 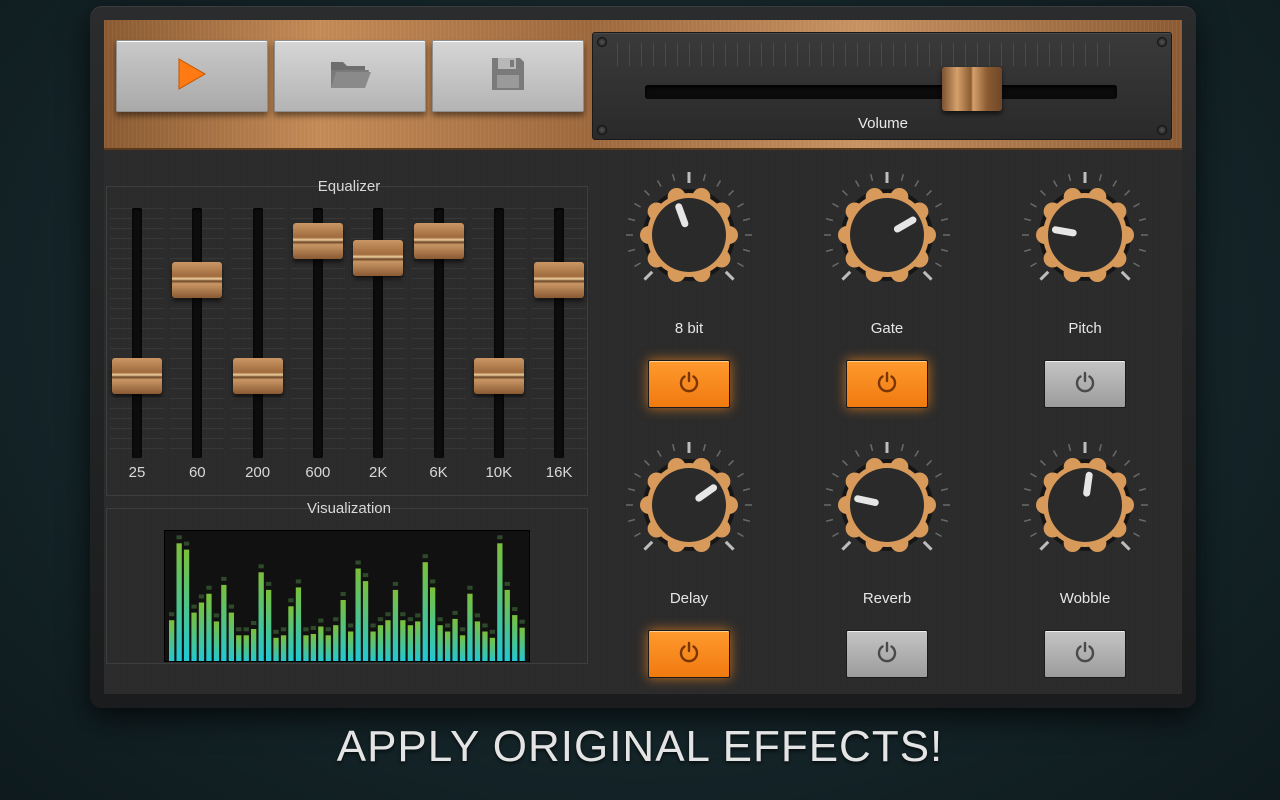 I want to click on reverb-power-toggle, so click(x=887, y=654).